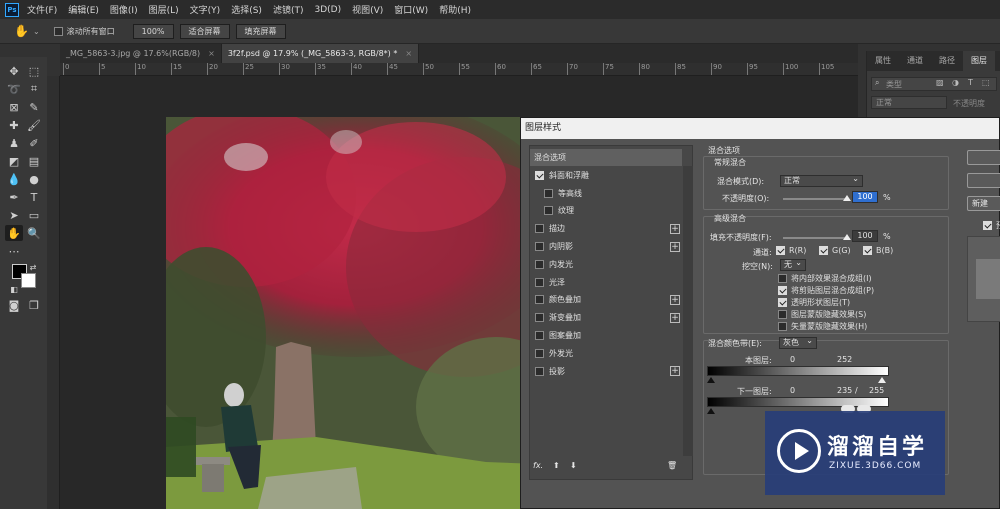 The image size is (1000, 509). I want to click on styles-scrollbar, so click(688, 311).